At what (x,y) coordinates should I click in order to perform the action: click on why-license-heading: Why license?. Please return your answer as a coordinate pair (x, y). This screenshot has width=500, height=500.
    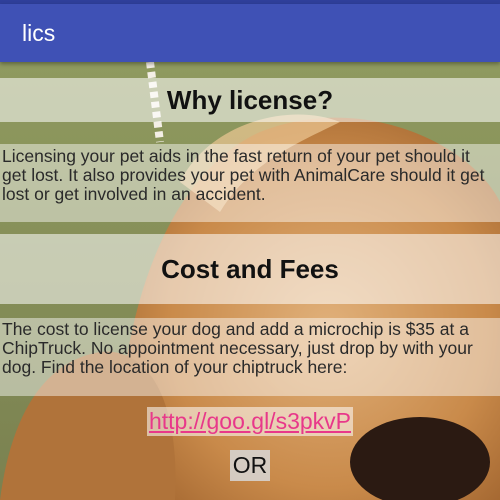
    Looking at the image, I should click on (250, 100).